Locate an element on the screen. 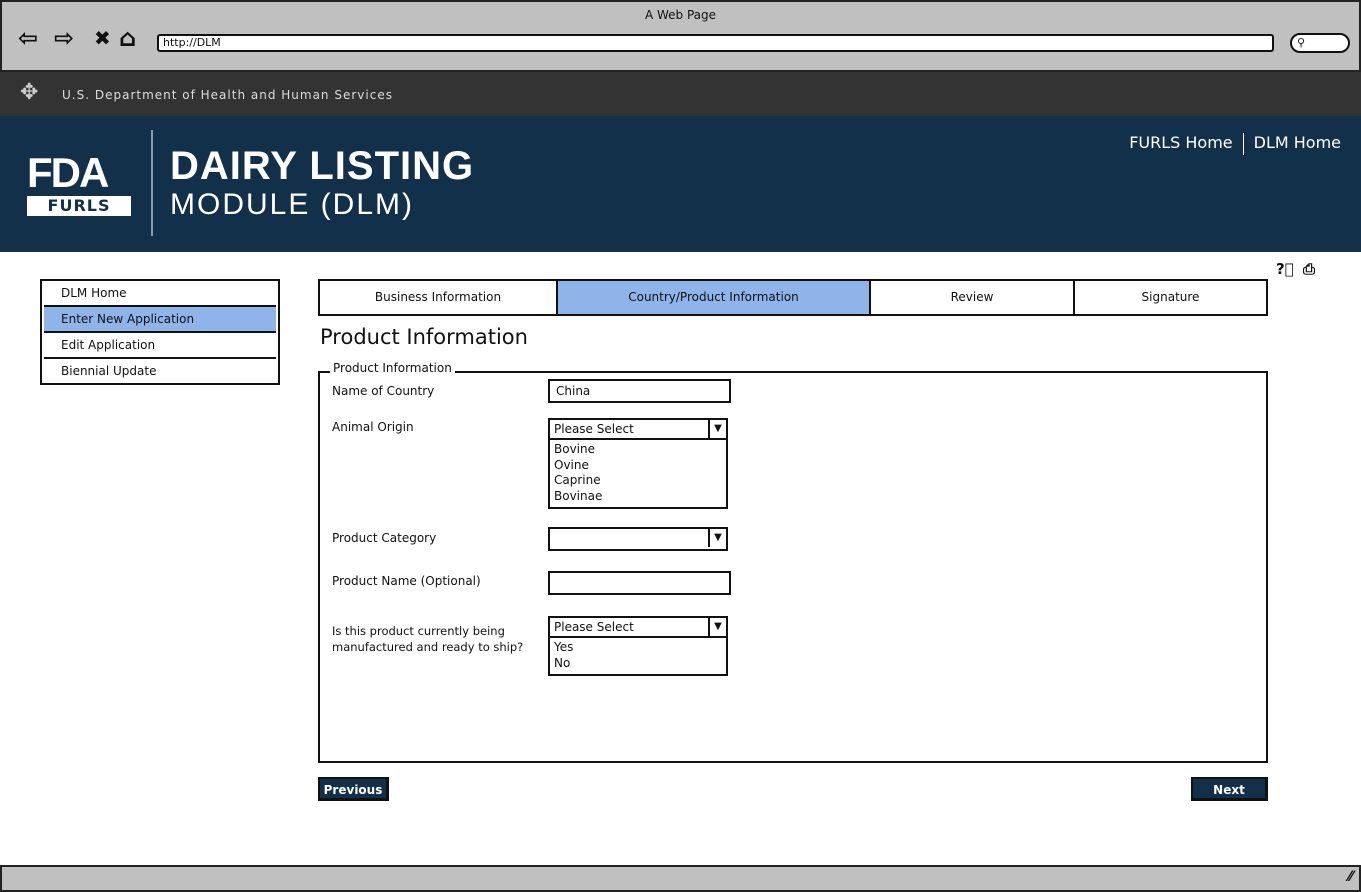 This screenshot has width=1361, height=892. tab-business-information: Business Information is located at coordinates (439, 297).